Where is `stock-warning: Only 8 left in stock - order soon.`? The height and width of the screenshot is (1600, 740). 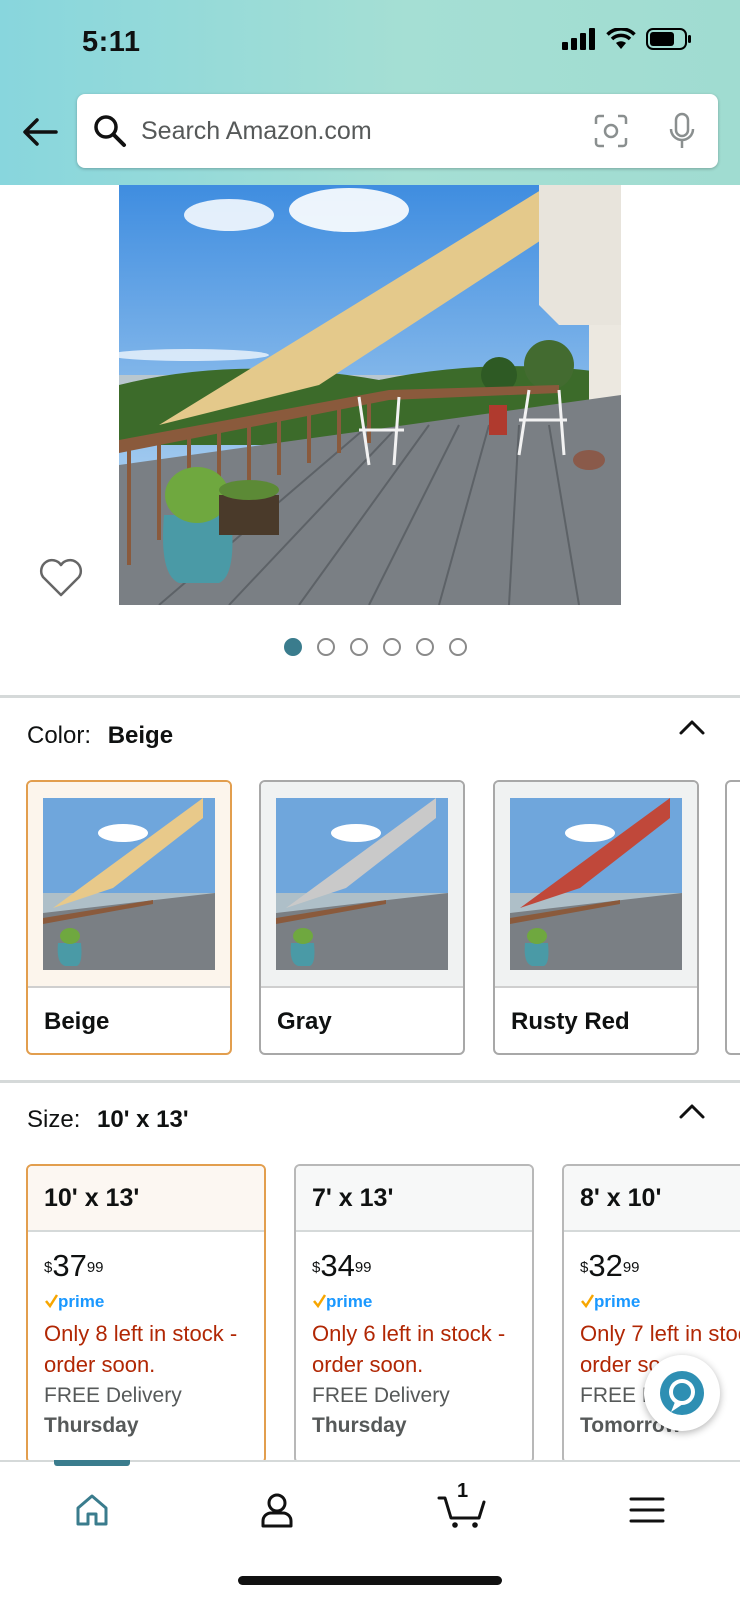
stock-warning: Only 8 left in stock - order soon. is located at coordinates (141, 1349).